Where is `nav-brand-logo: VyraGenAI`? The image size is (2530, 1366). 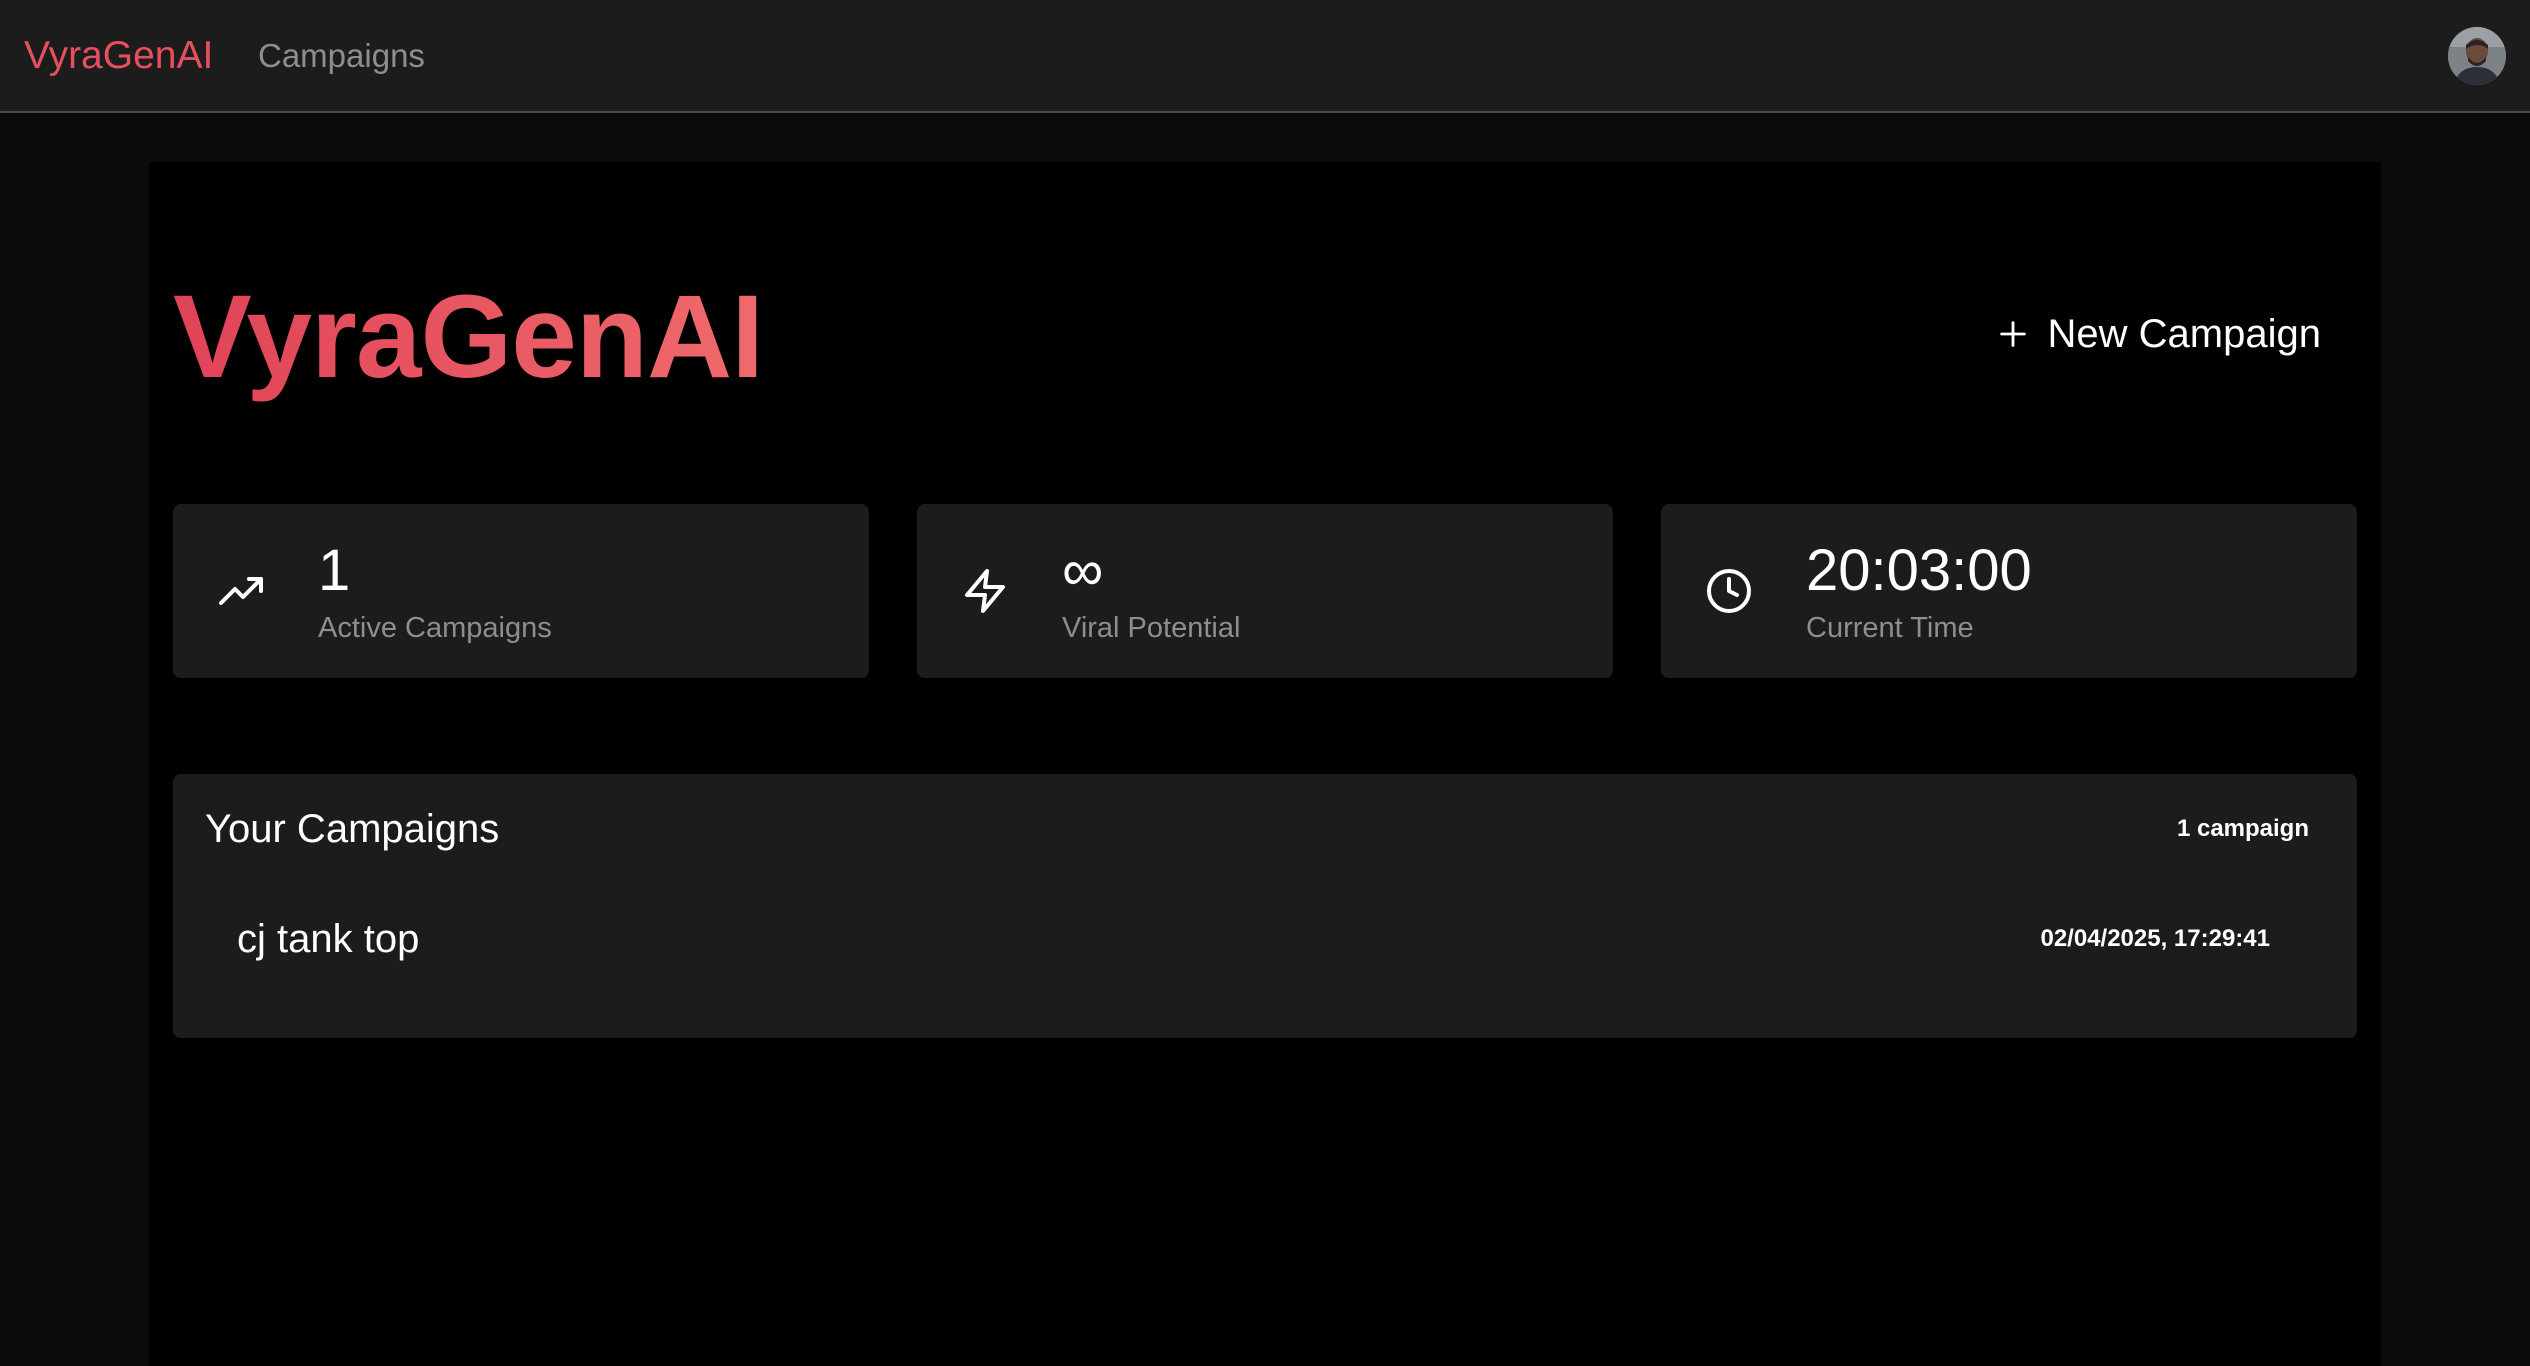 nav-brand-logo: VyraGenAI is located at coordinates (118, 56).